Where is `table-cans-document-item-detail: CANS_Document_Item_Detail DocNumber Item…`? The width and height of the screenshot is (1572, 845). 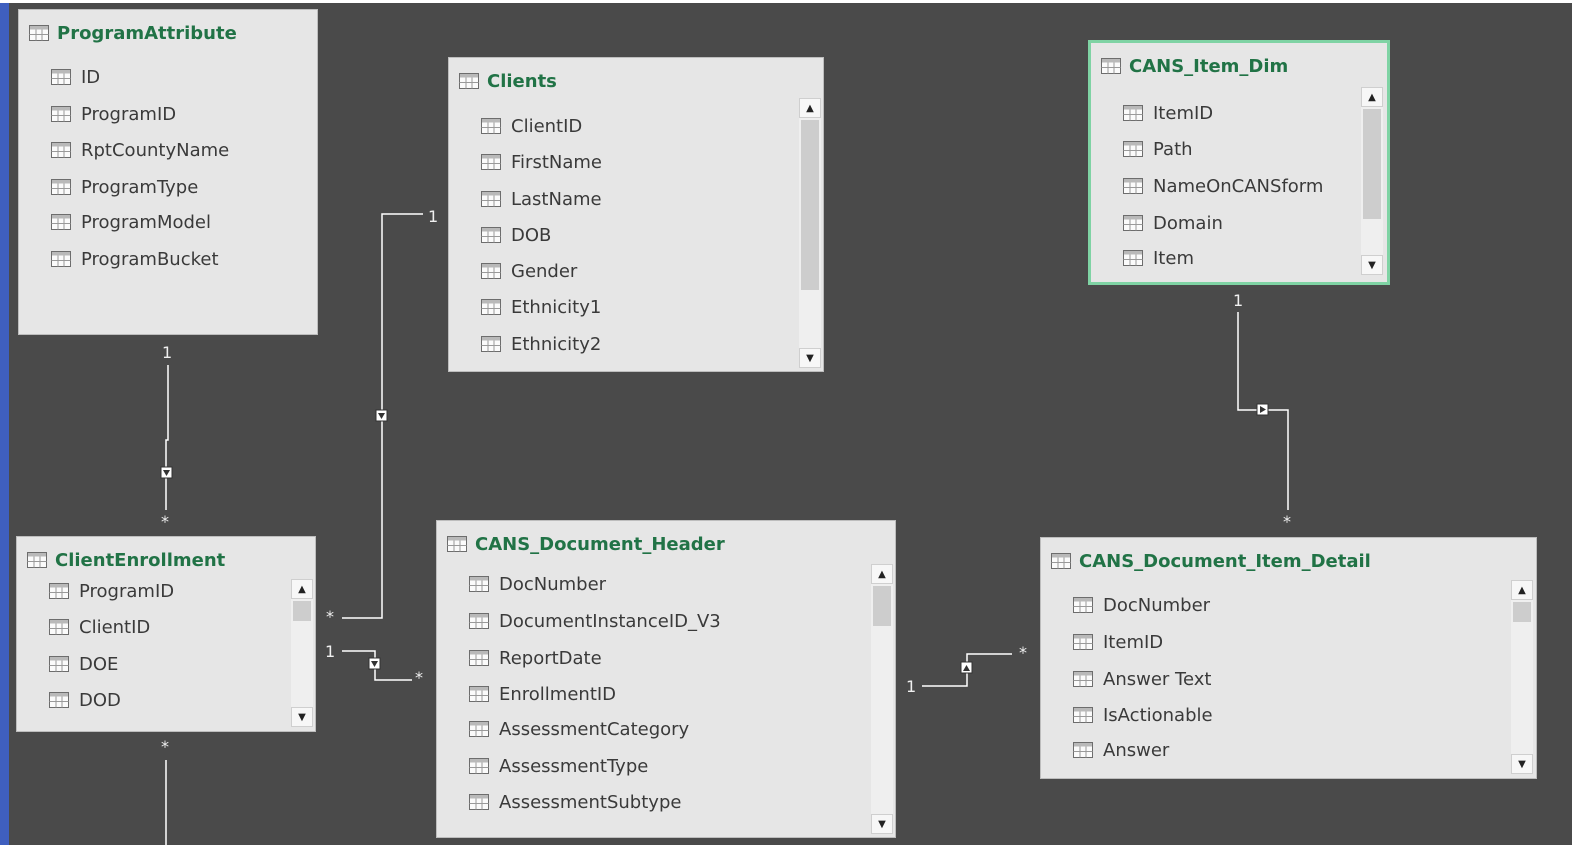
table-cans-document-item-detail: CANS_Document_Item_Detail DocNumber Item… is located at coordinates (1288, 658).